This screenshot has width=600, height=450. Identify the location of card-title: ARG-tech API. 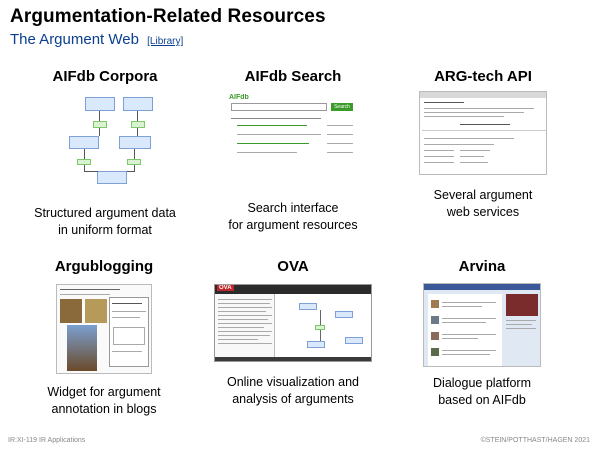
(483, 76).